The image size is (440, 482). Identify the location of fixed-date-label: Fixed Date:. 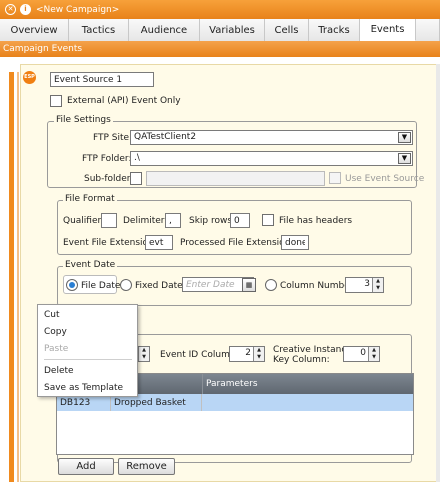
(160, 286).